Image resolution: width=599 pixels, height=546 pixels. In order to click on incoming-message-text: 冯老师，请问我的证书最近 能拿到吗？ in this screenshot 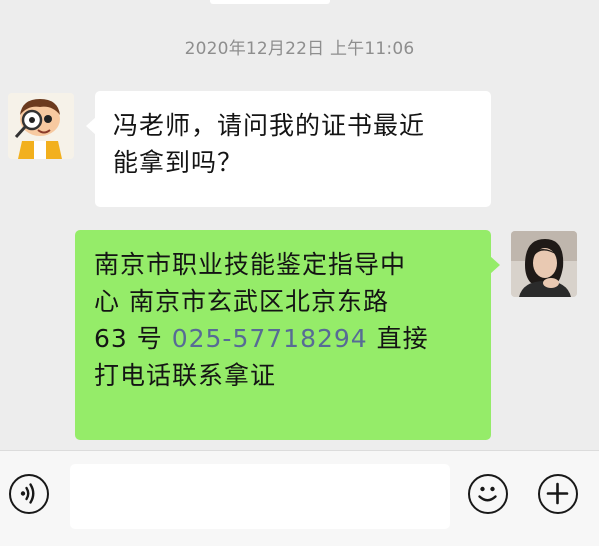, I will do `click(298, 144)`.